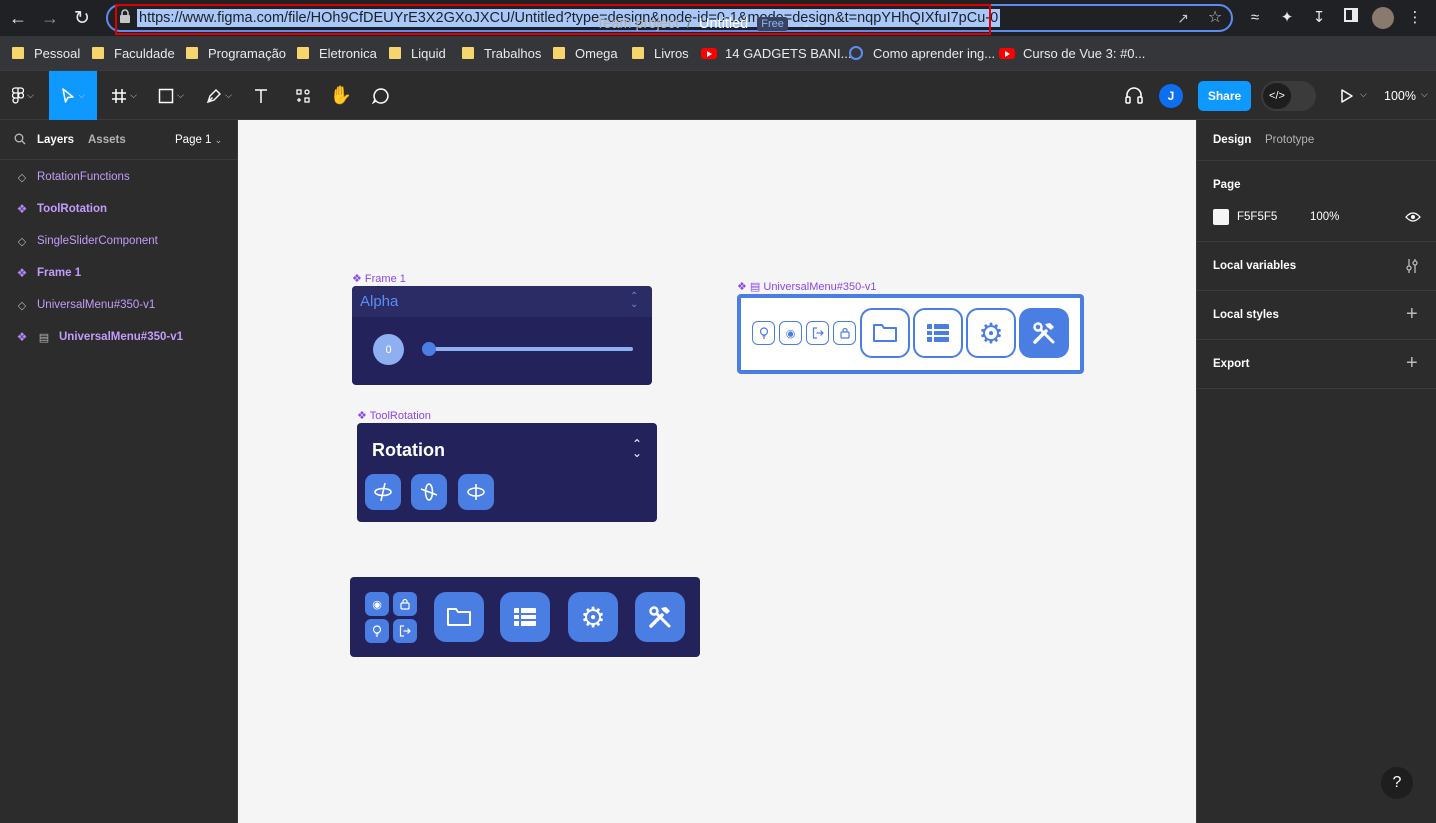 This screenshot has height=823, width=1436. What do you see at coordinates (118, 337) in the screenshot?
I see `layer-row: ❖ ▤ UniversalMenu#350-v1` at bounding box center [118, 337].